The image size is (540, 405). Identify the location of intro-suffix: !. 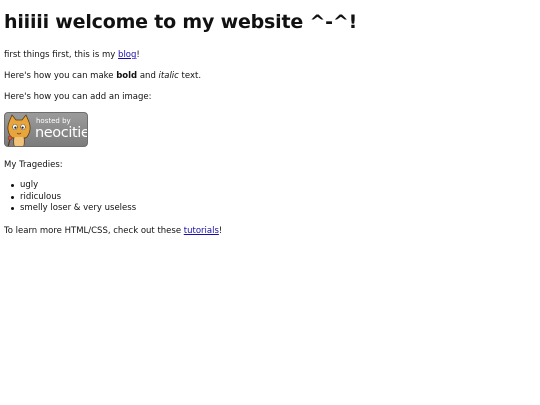
(138, 55).